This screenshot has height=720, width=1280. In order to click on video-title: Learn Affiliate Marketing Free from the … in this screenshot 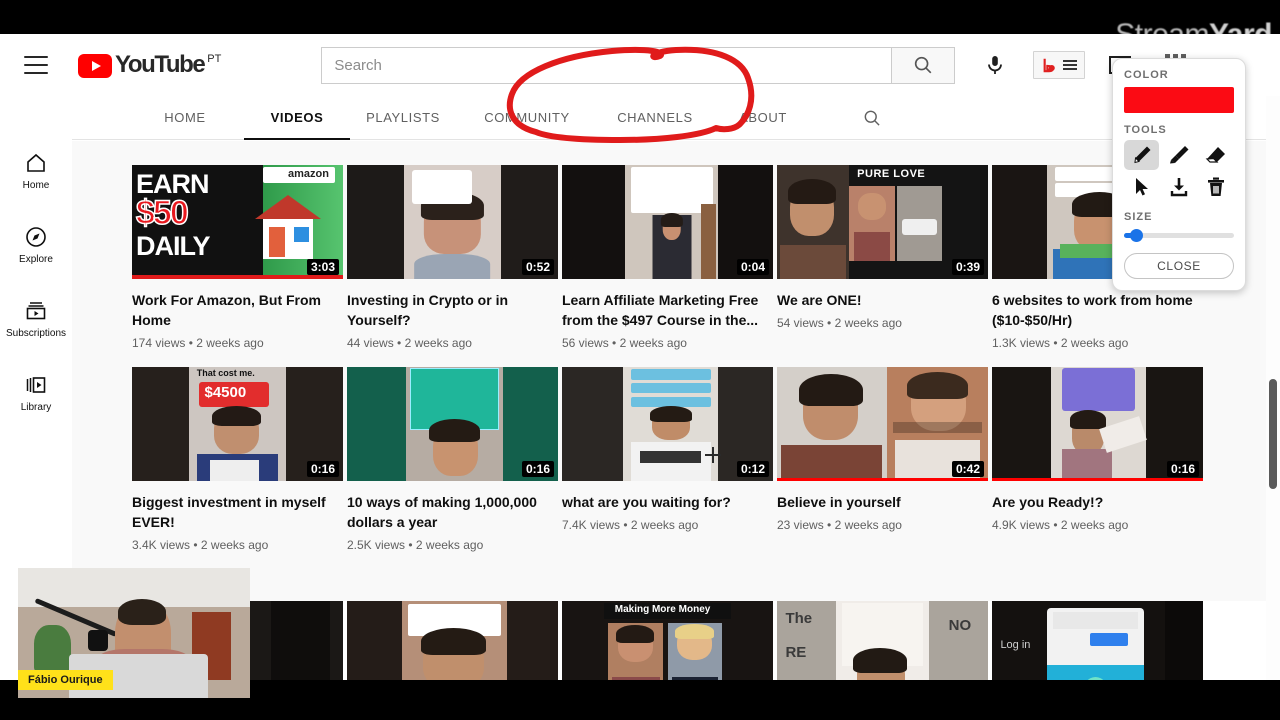, I will do `click(667, 310)`.